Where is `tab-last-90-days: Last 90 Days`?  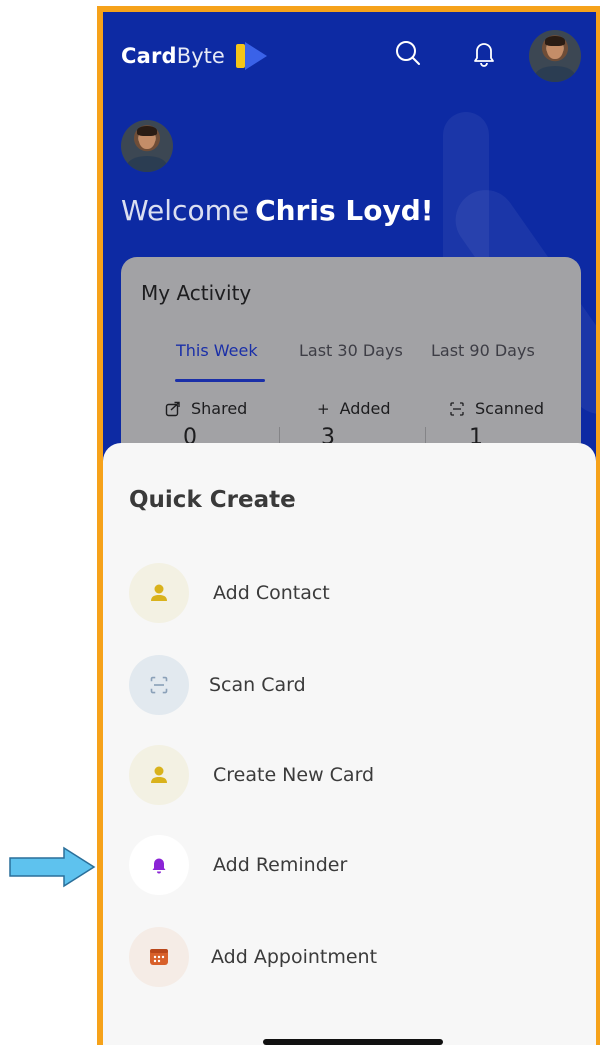
tab-last-90-days: Last 90 Days is located at coordinates (483, 350).